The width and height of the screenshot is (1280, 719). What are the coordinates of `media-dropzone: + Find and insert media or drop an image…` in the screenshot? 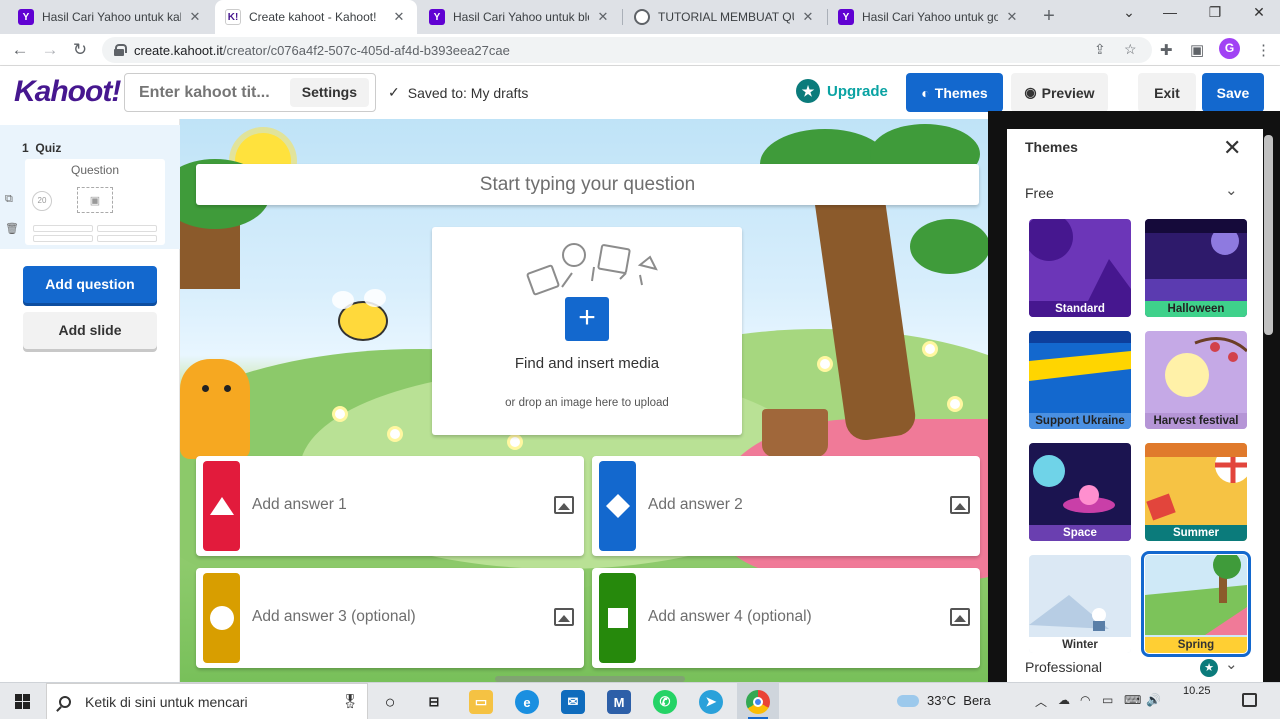 It's located at (587, 331).